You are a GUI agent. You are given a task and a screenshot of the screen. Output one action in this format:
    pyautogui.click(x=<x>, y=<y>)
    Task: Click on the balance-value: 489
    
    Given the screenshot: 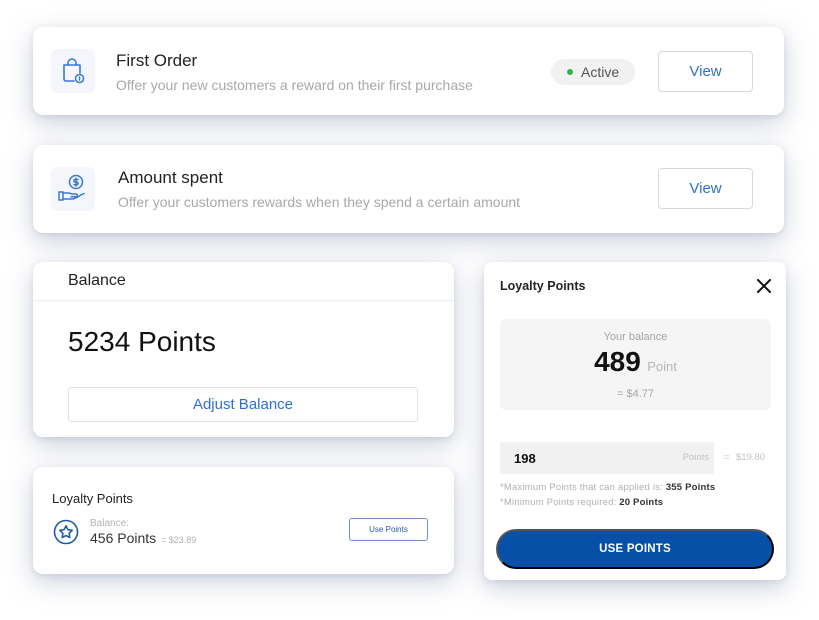 What is the action you would take?
    pyautogui.click(x=617, y=361)
    